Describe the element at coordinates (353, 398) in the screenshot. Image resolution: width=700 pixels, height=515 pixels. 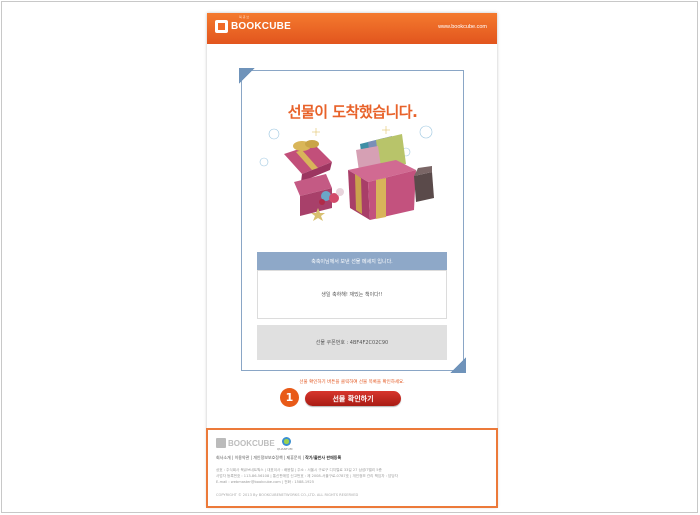
I see `confirm-gift-button: 선물 확인하기` at that location.